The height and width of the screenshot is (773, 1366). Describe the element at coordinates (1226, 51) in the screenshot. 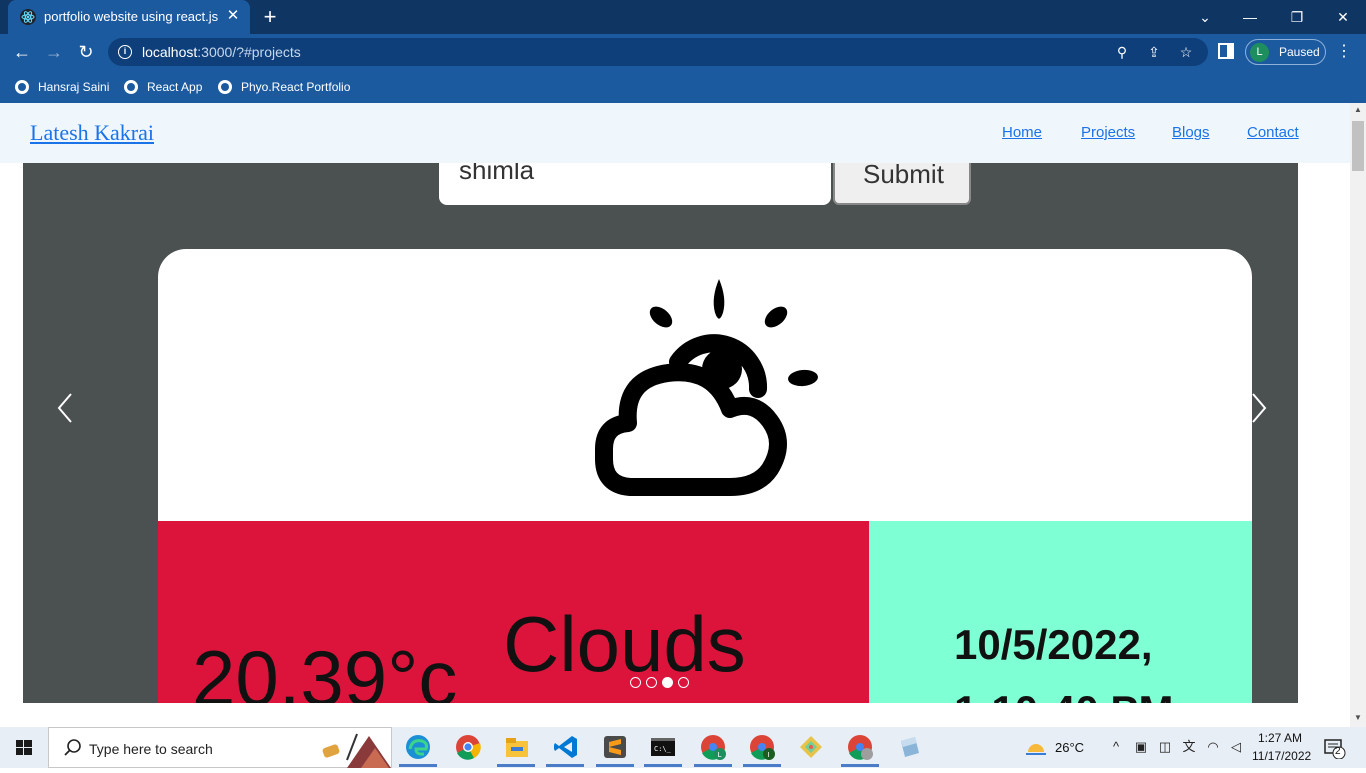

I see `side-panel-icon` at that location.